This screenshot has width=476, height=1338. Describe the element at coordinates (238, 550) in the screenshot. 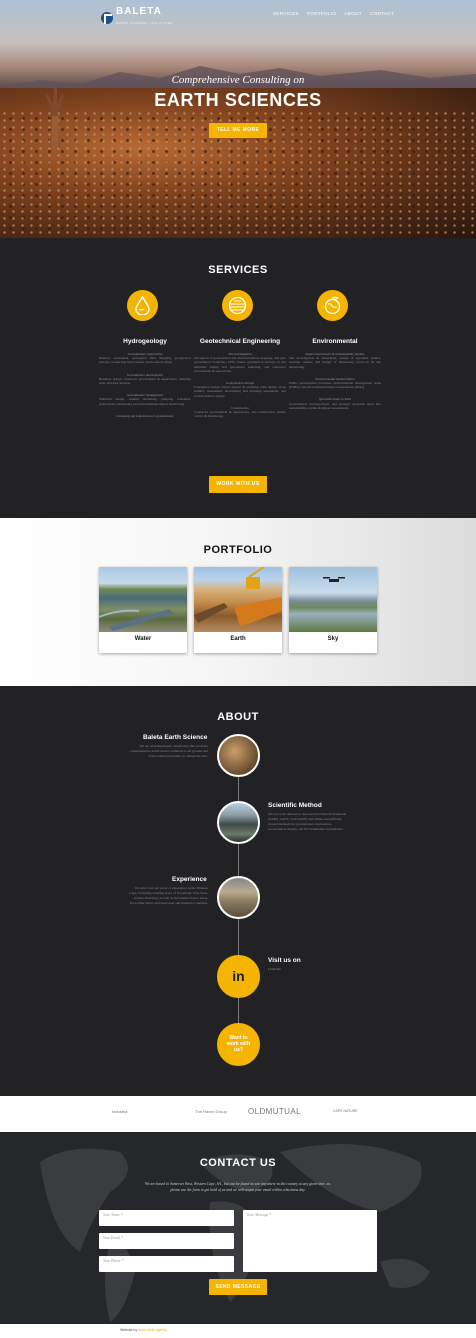

I see `portfolio-title: PORTFOLIO` at that location.